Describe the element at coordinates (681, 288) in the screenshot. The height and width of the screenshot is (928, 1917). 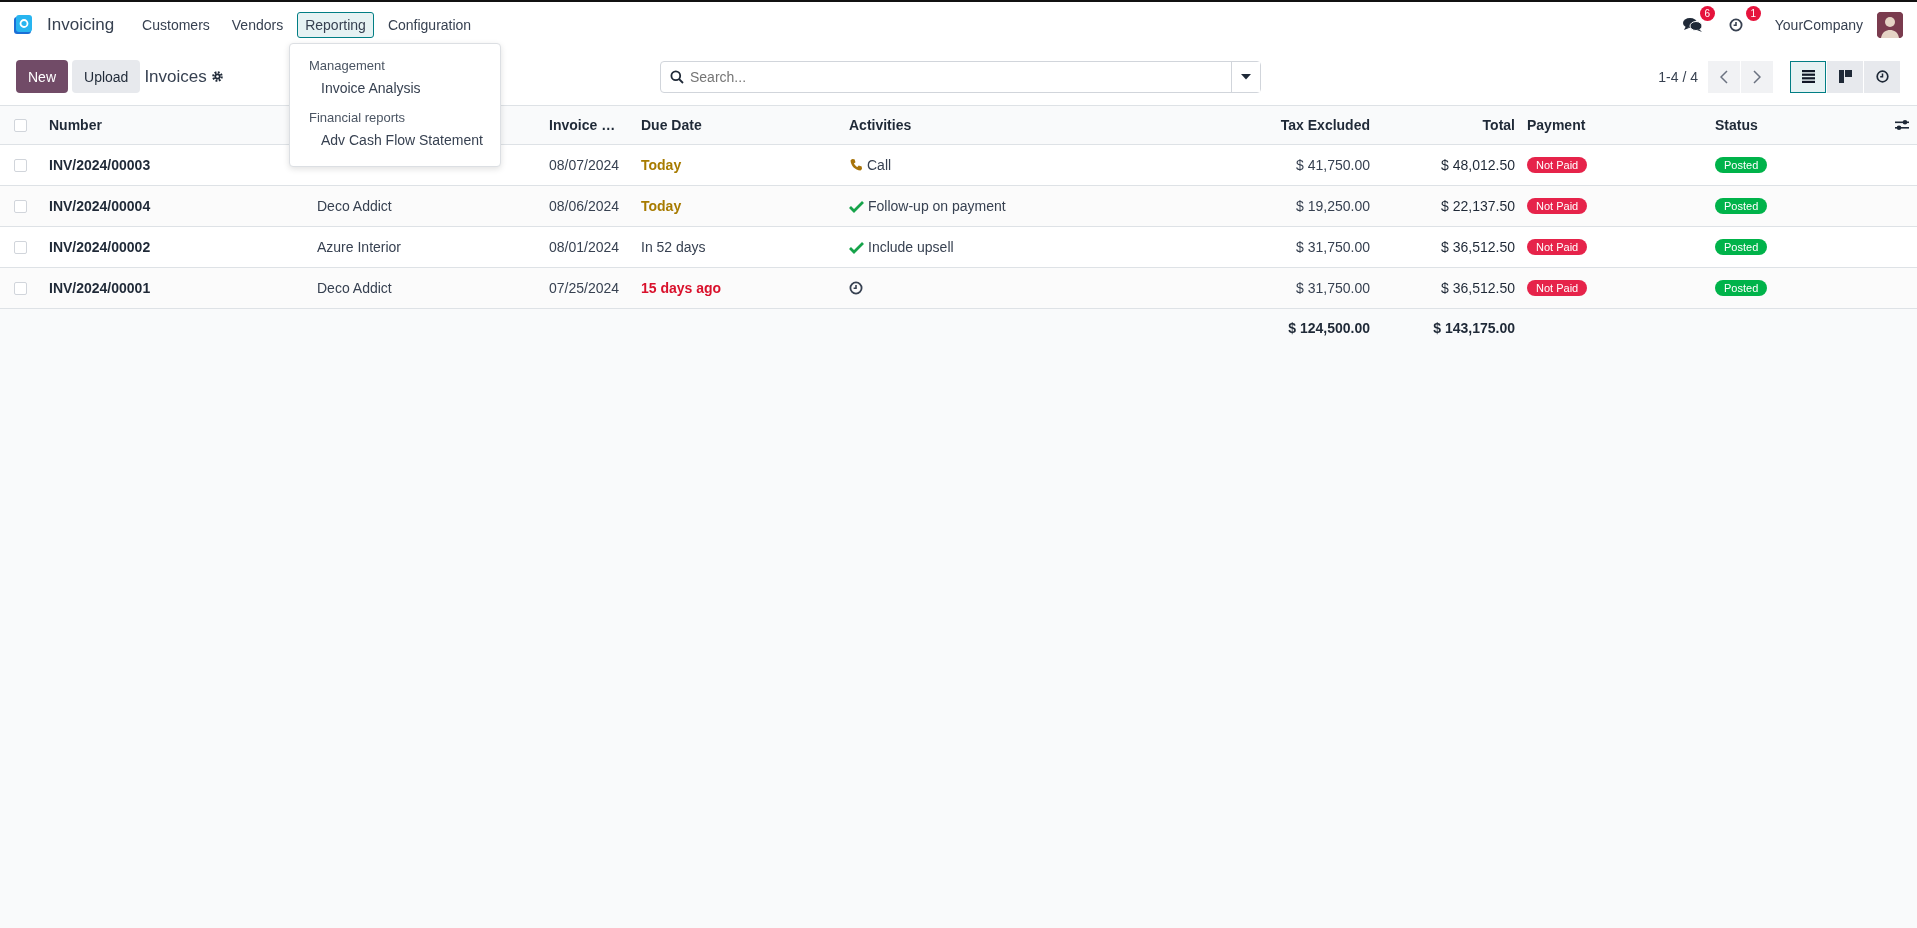
I see `table-cell: 15 days ago` at that location.